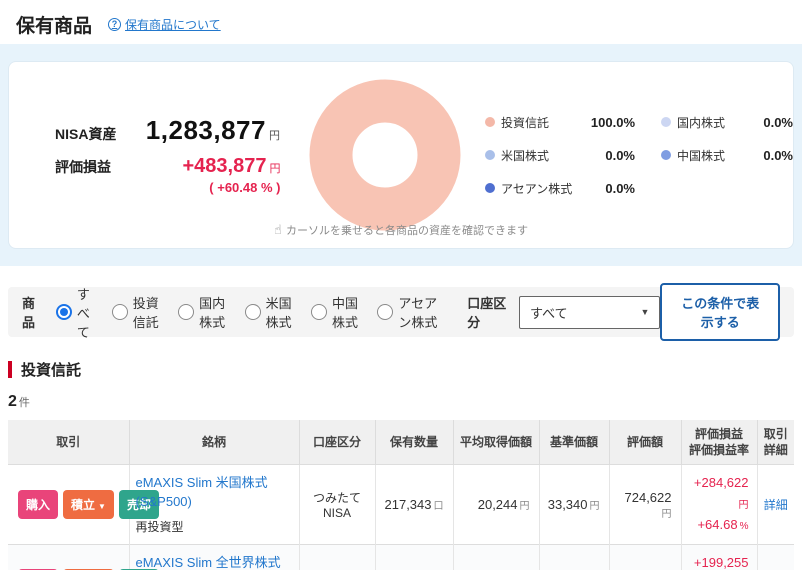 The height and width of the screenshot is (570, 802). What do you see at coordinates (414, 442) in the screenshot?
I see `col-quantity: 保有数量` at bounding box center [414, 442].